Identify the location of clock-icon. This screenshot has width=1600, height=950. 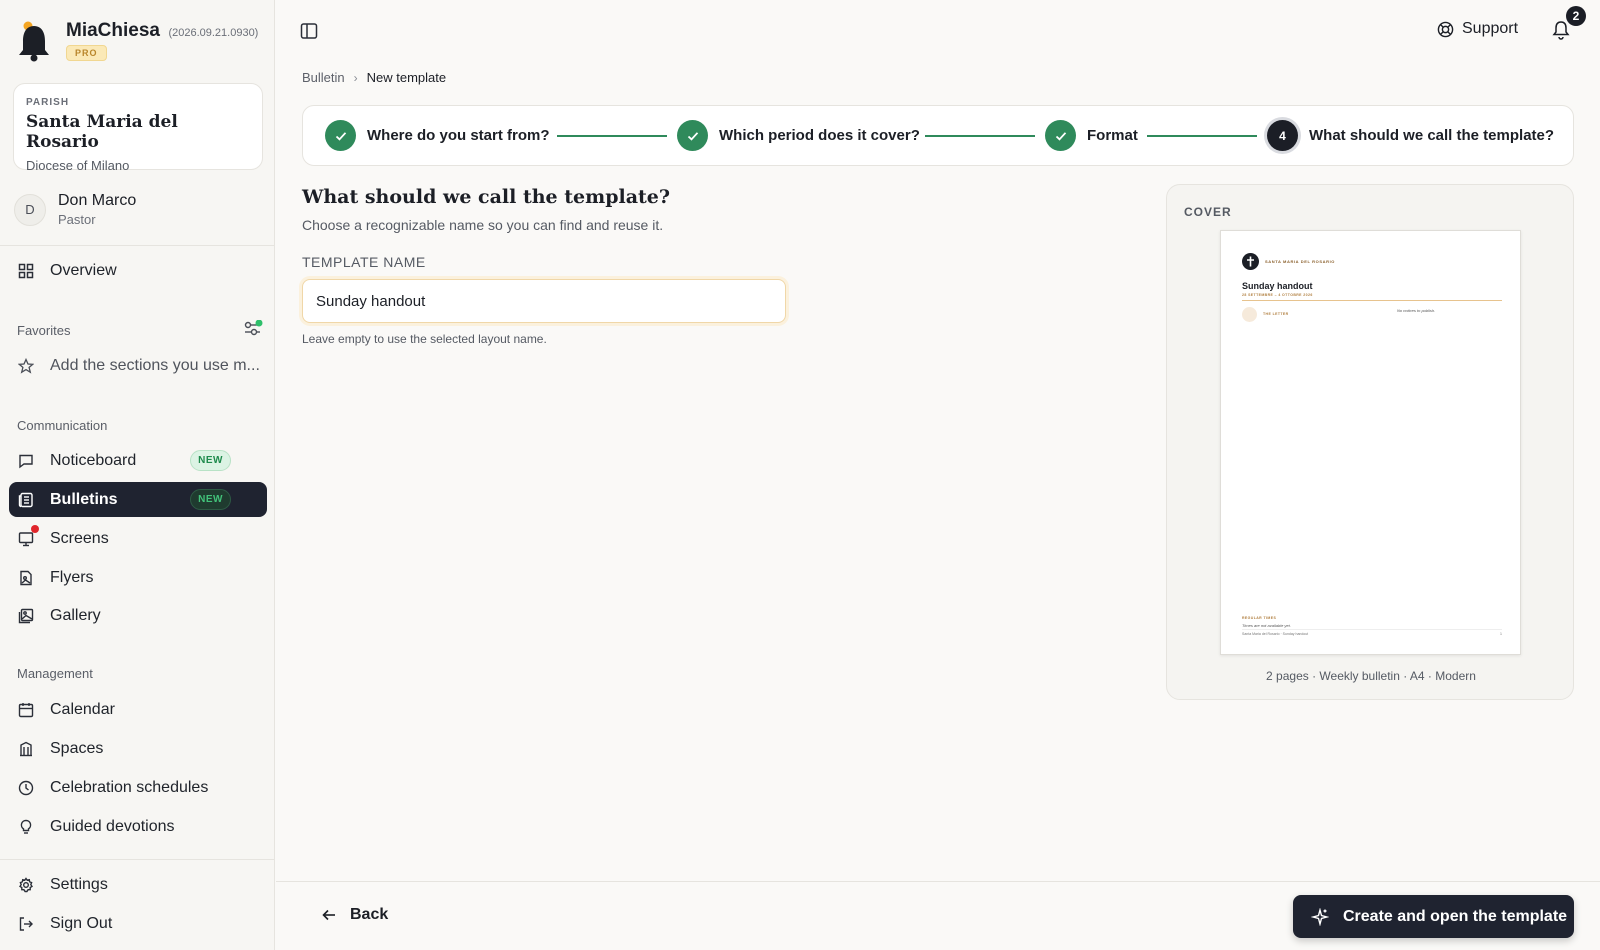
(26, 787).